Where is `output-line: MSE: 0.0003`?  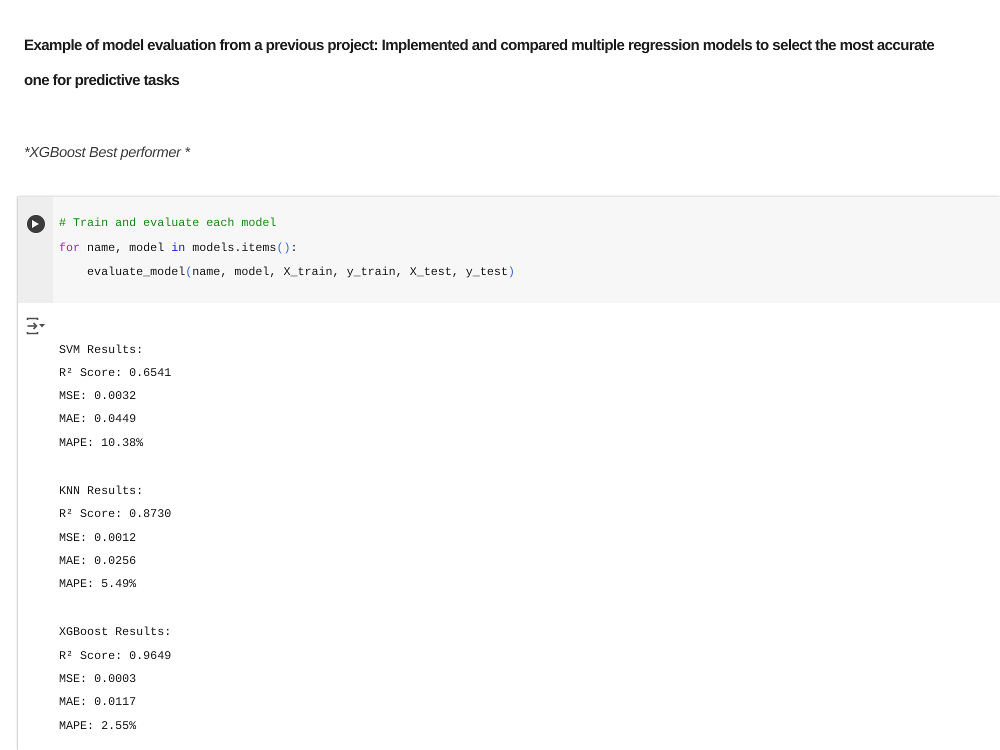 output-line: MSE: 0.0003 is located at coordinates (97, 679).